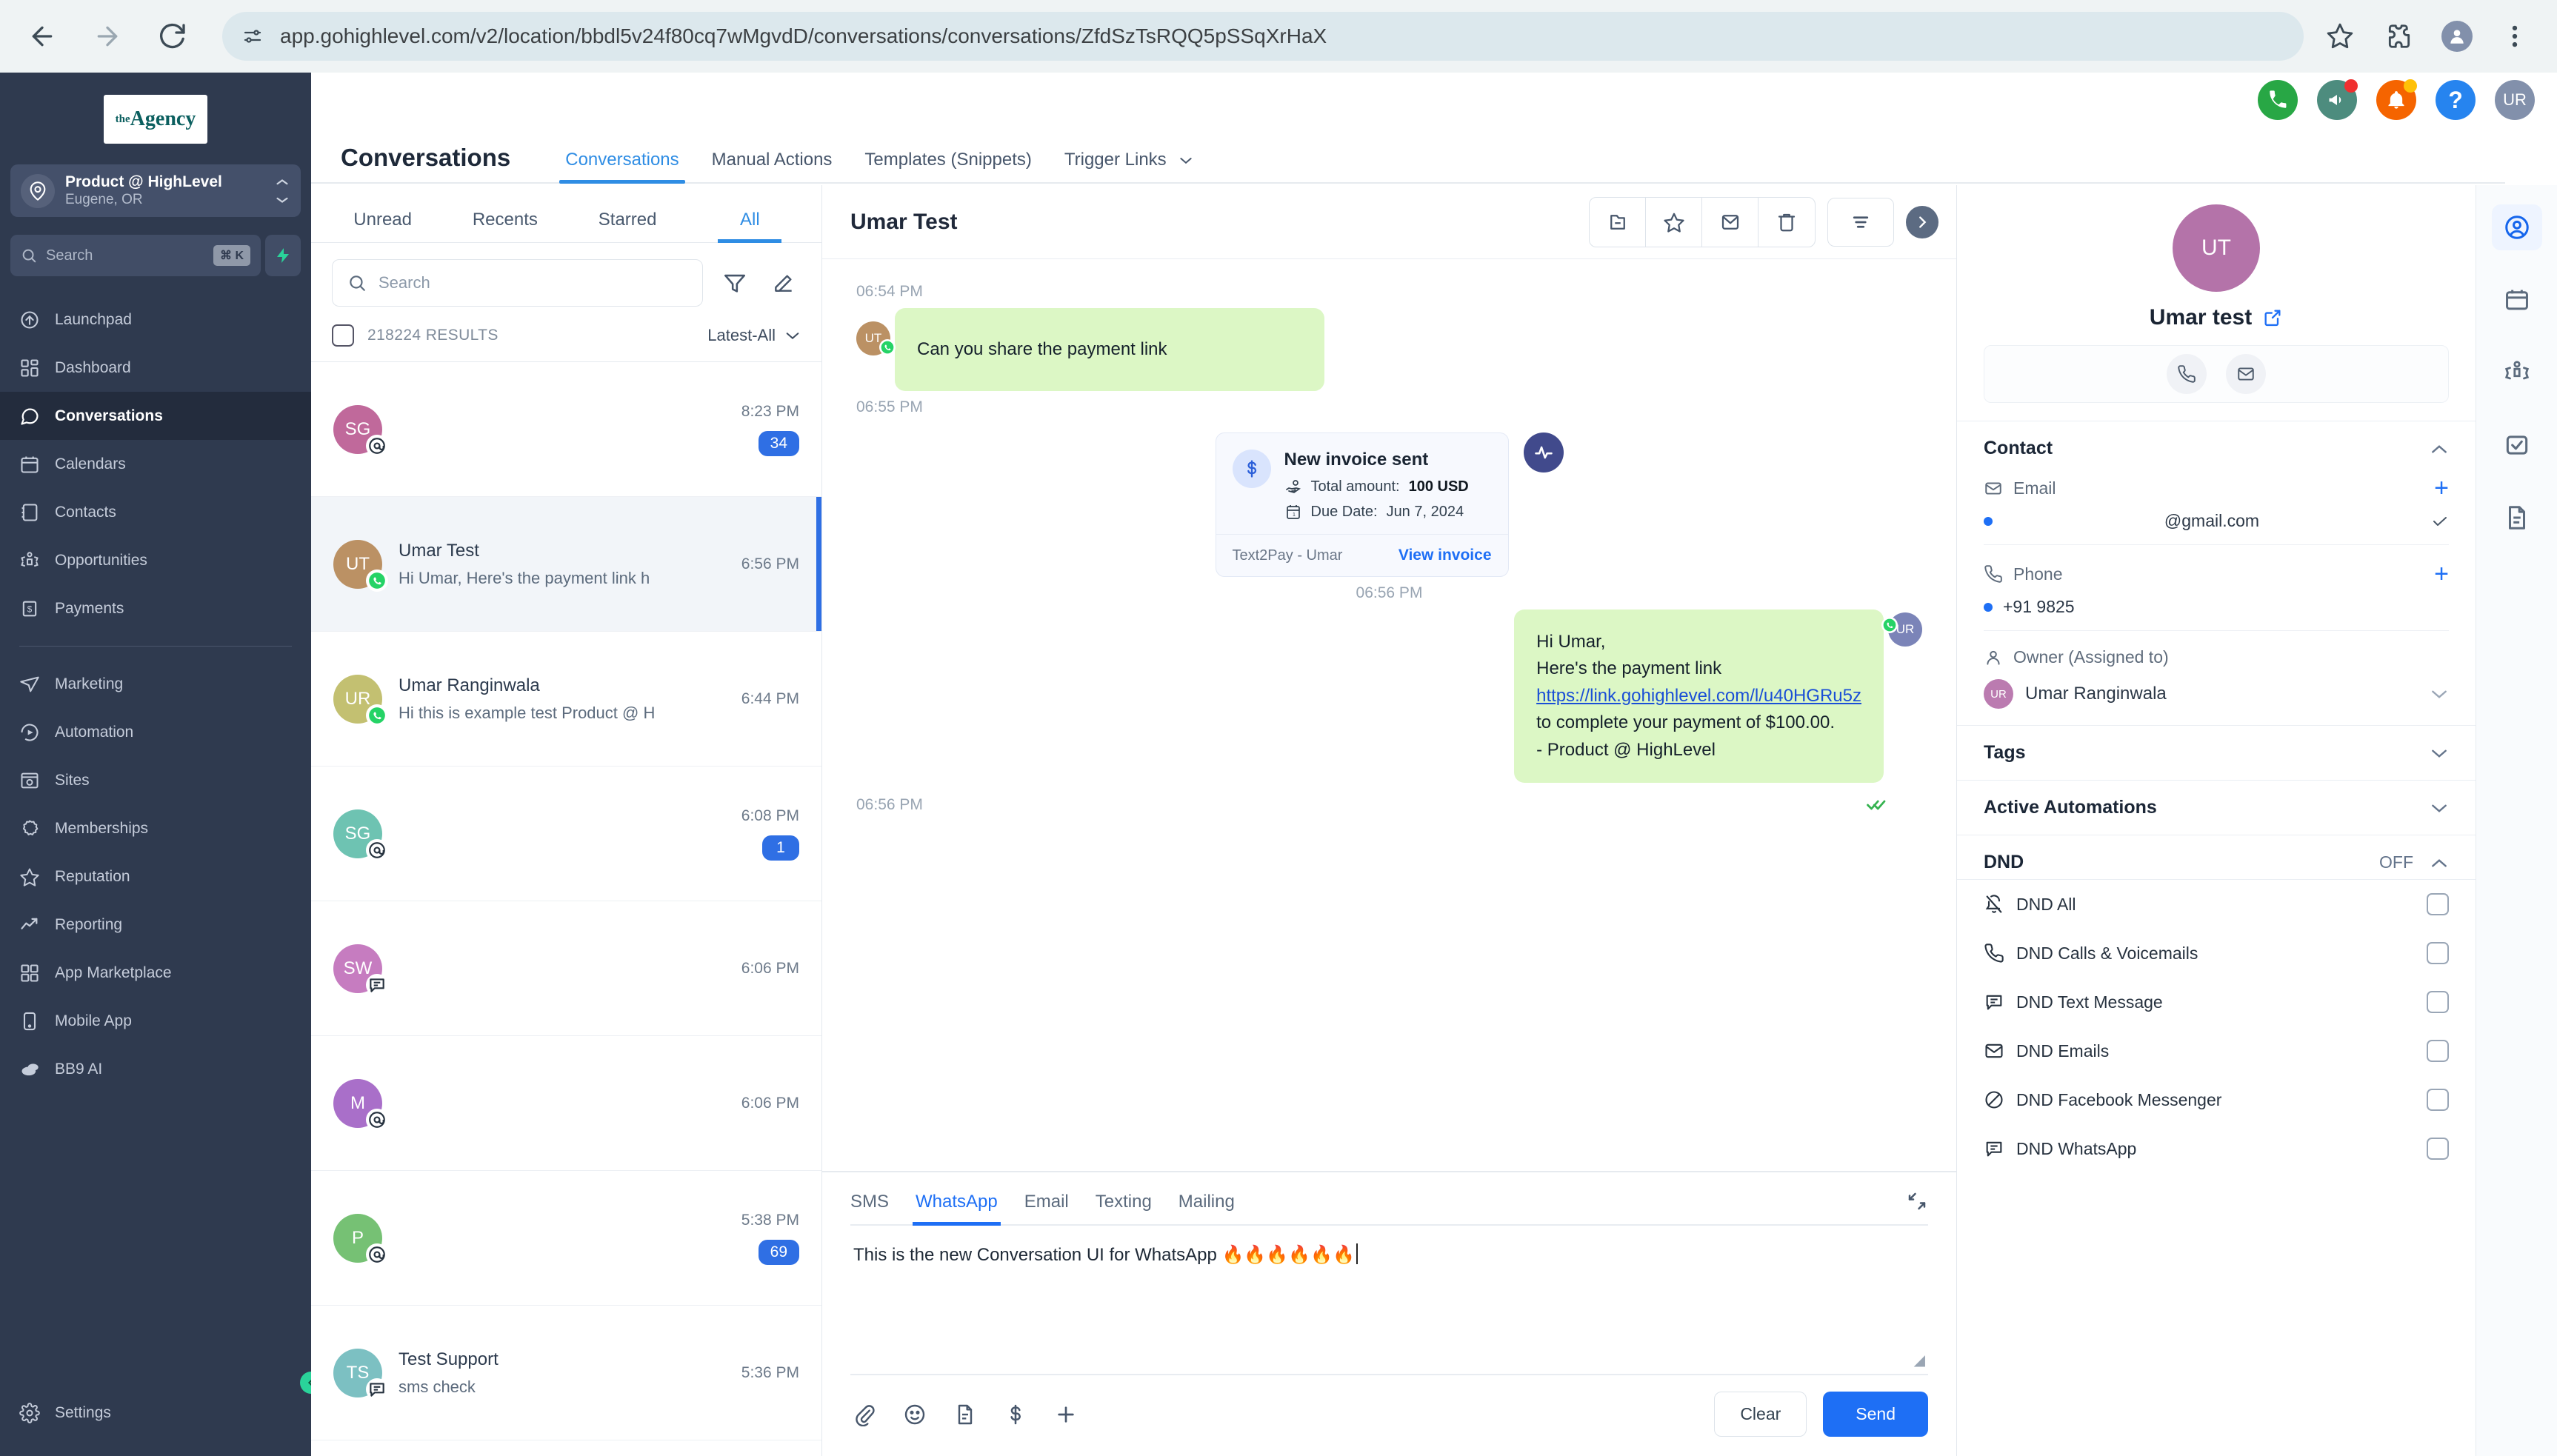 This screenshot has height=1456, width=2557. I want to click on dnd-item-facebook-messenger: DND Facebook Messenger, so click(2216, 1099).